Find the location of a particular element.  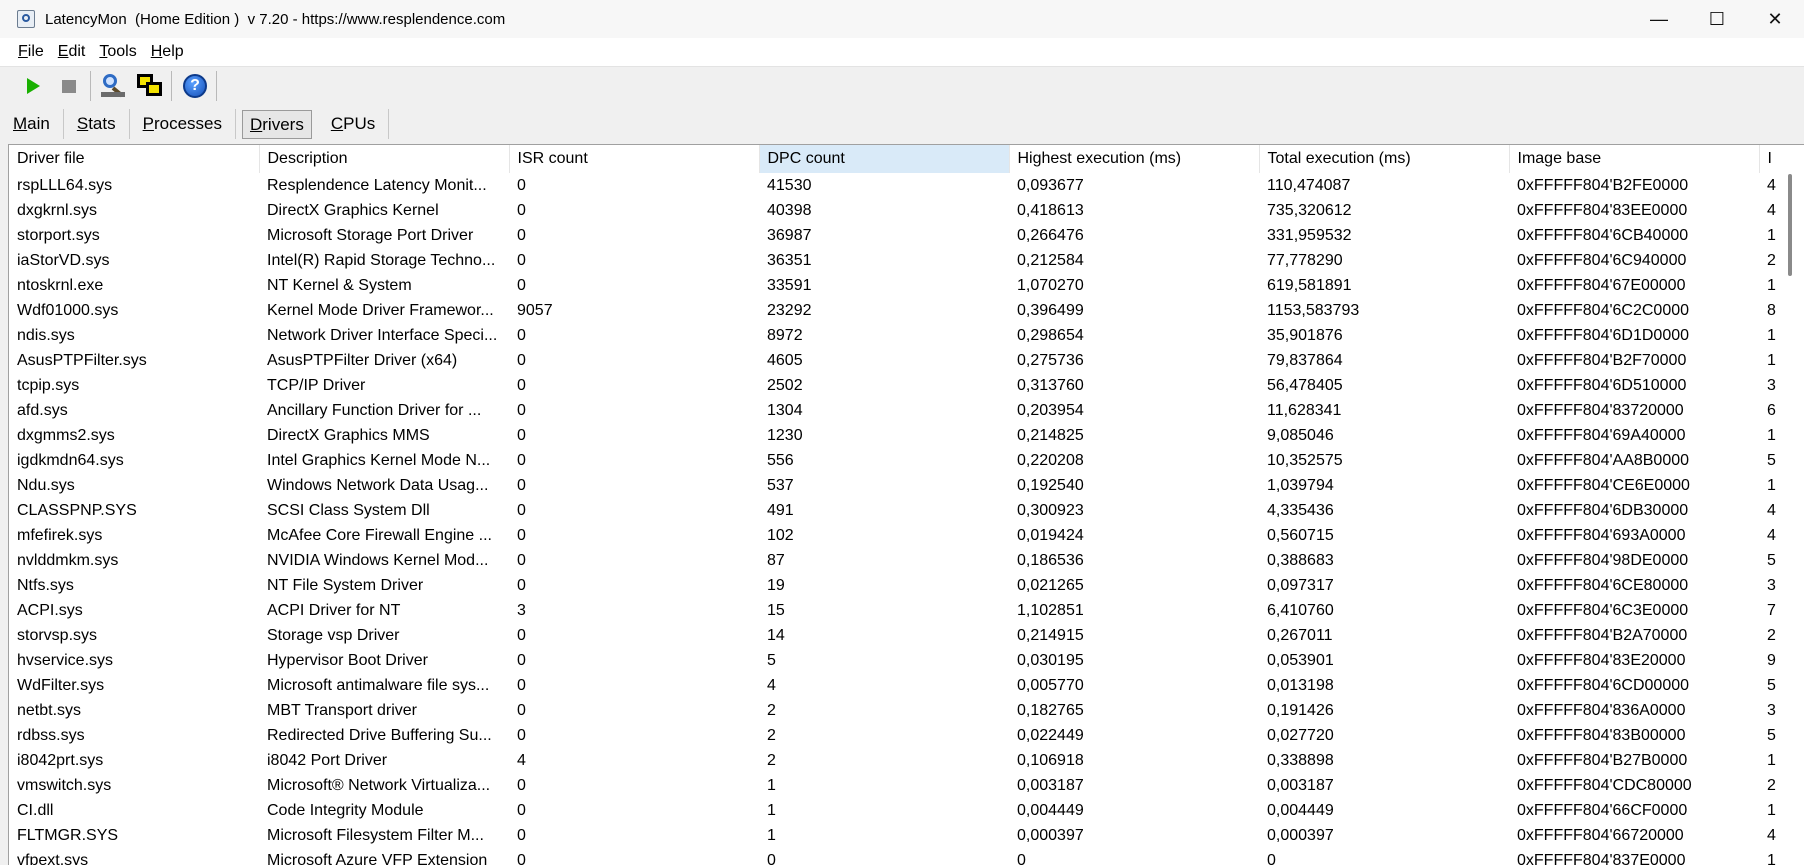

table-cell: 0,220208 is located at coordinates (1050, 460).